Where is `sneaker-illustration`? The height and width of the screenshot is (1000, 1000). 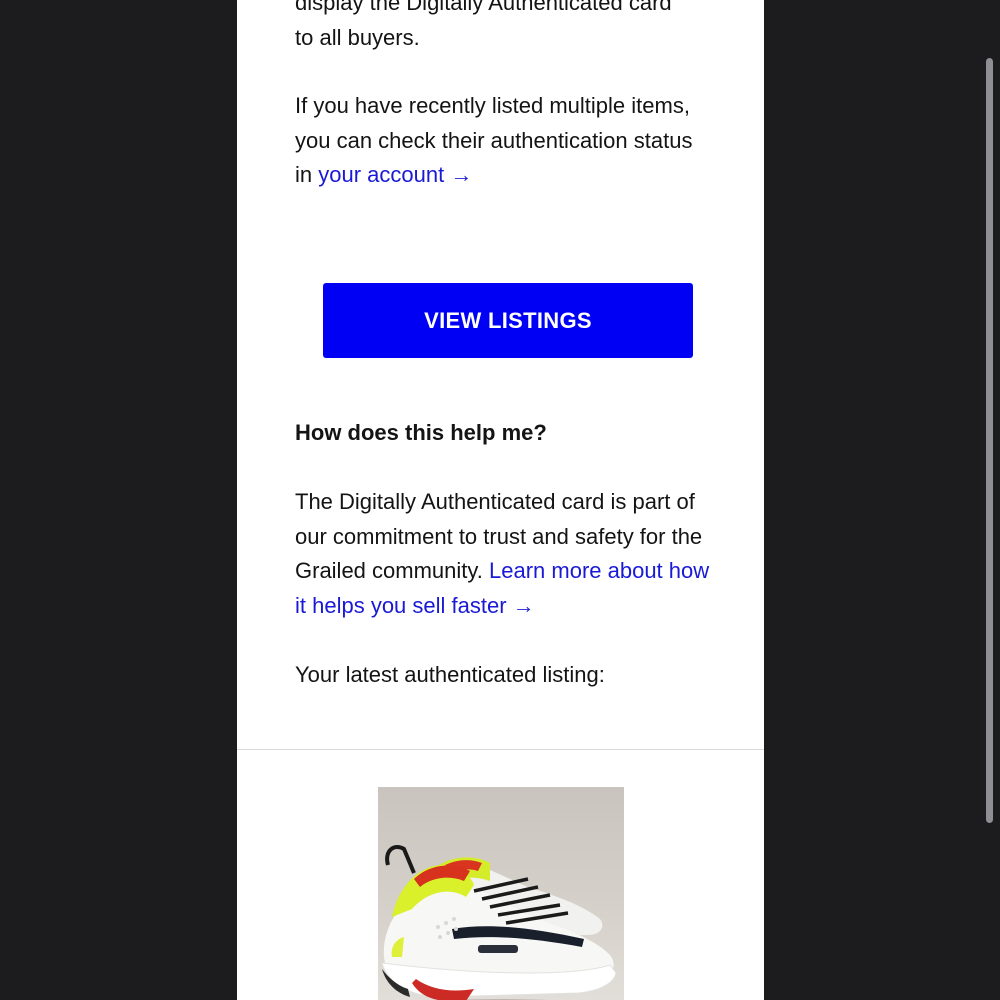
sneaker-illustration is located at coordinates (499, 922).